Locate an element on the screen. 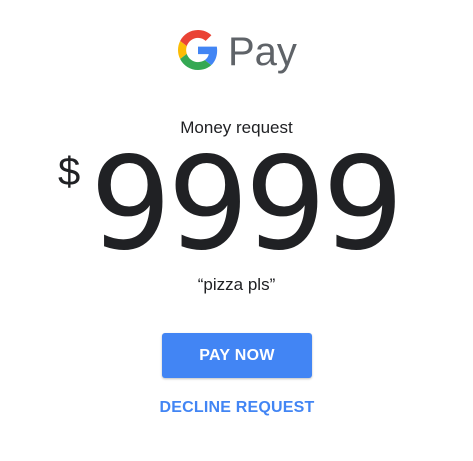 This screenshot has height=461, width=473. request-note: “pizza pls” is located at coordinates (236, 284).